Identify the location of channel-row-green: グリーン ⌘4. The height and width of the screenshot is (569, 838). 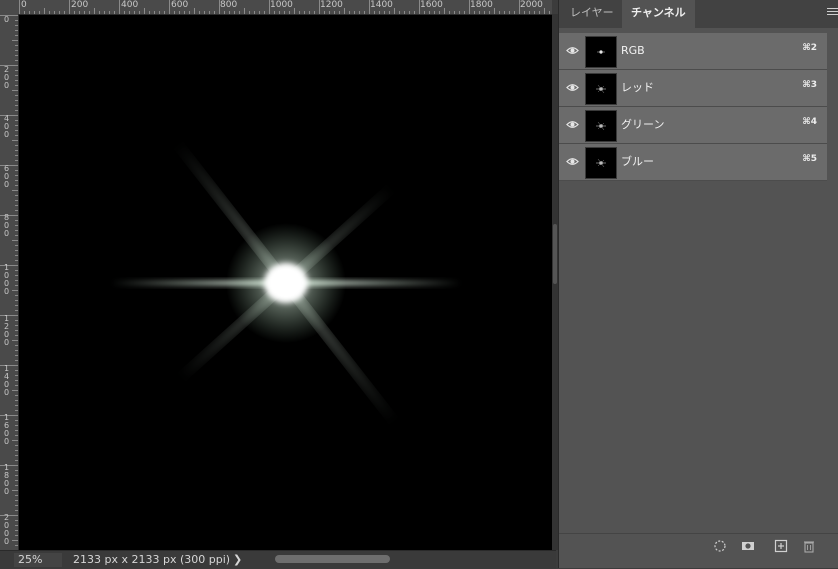
(693, 125).